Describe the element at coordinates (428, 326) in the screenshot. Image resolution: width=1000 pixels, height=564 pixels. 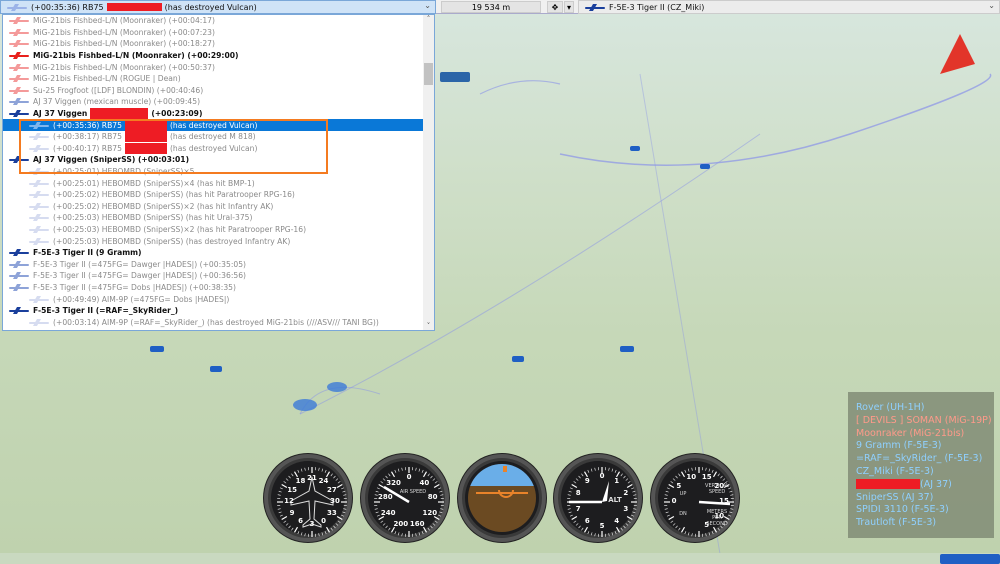
I see `scroll-down-icon: ˅` at that location.